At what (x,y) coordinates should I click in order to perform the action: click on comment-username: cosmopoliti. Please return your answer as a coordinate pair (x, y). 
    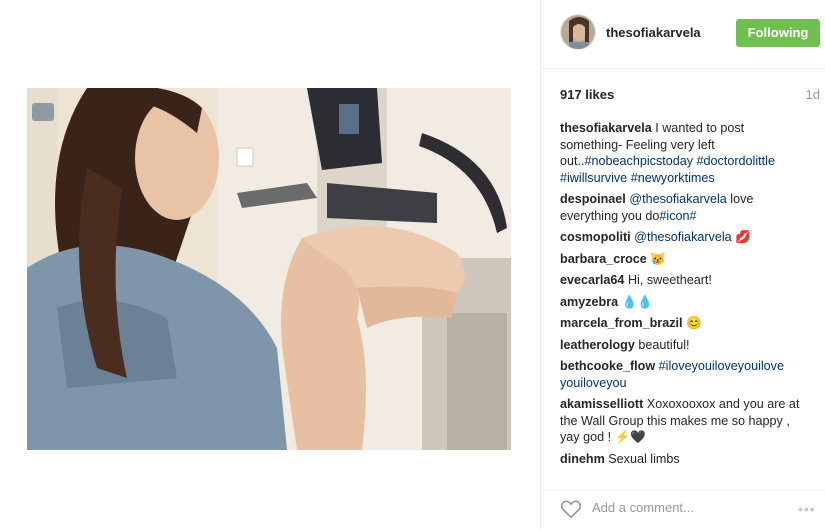
    Looking at the image, I should click on (595, 237).